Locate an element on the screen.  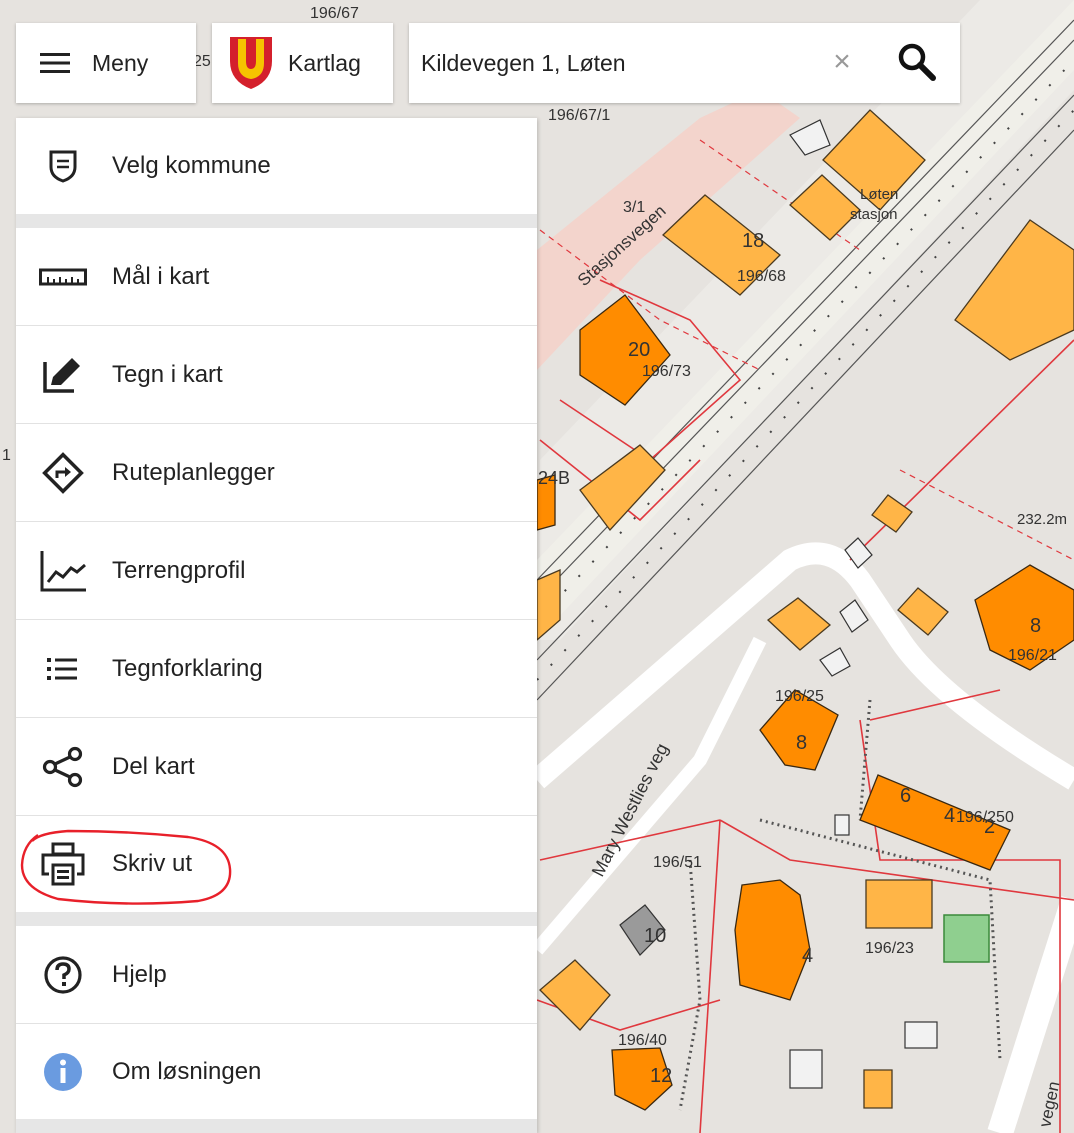
map-label: Løten is located at coordinates (879, 194).